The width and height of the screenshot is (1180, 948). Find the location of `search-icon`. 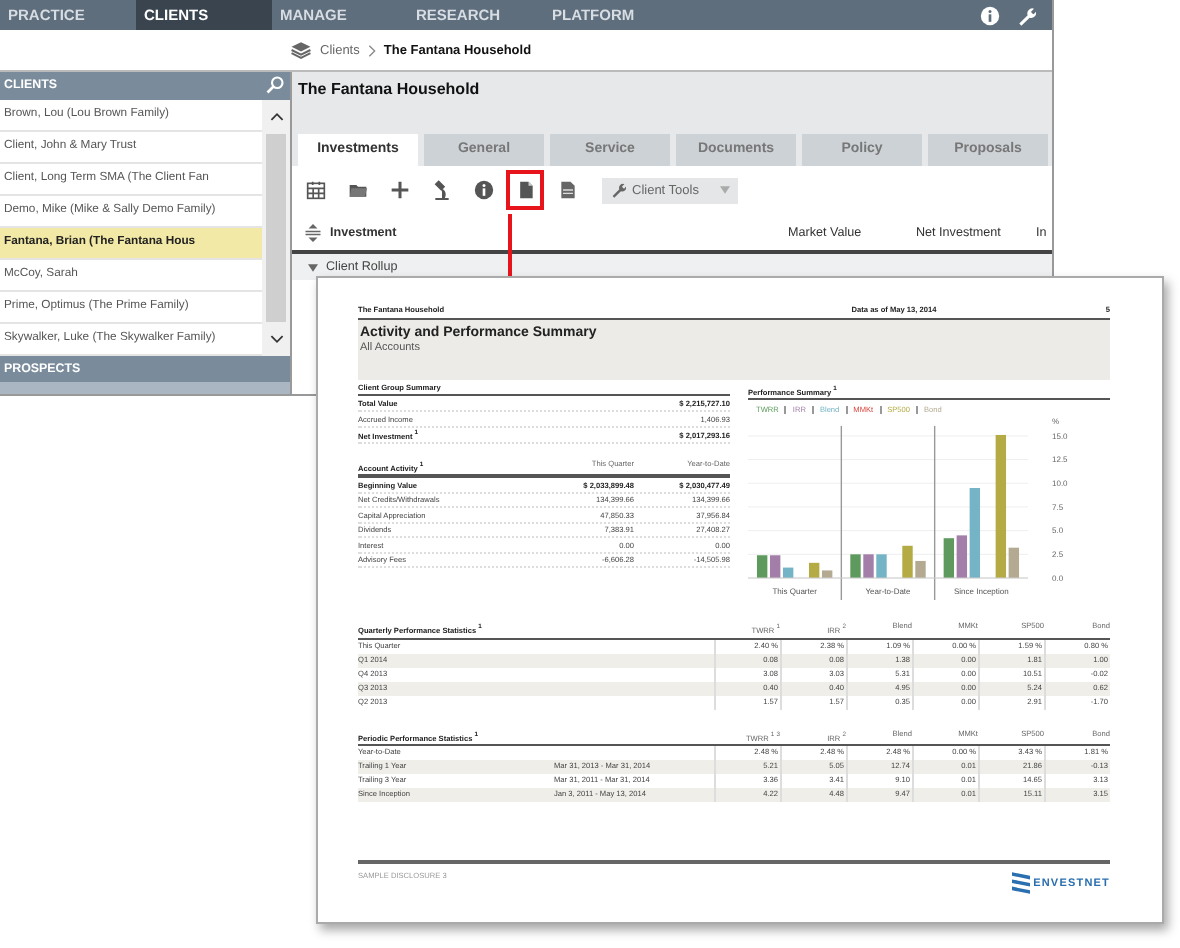

search-icon is located at coordinates (275, 85).